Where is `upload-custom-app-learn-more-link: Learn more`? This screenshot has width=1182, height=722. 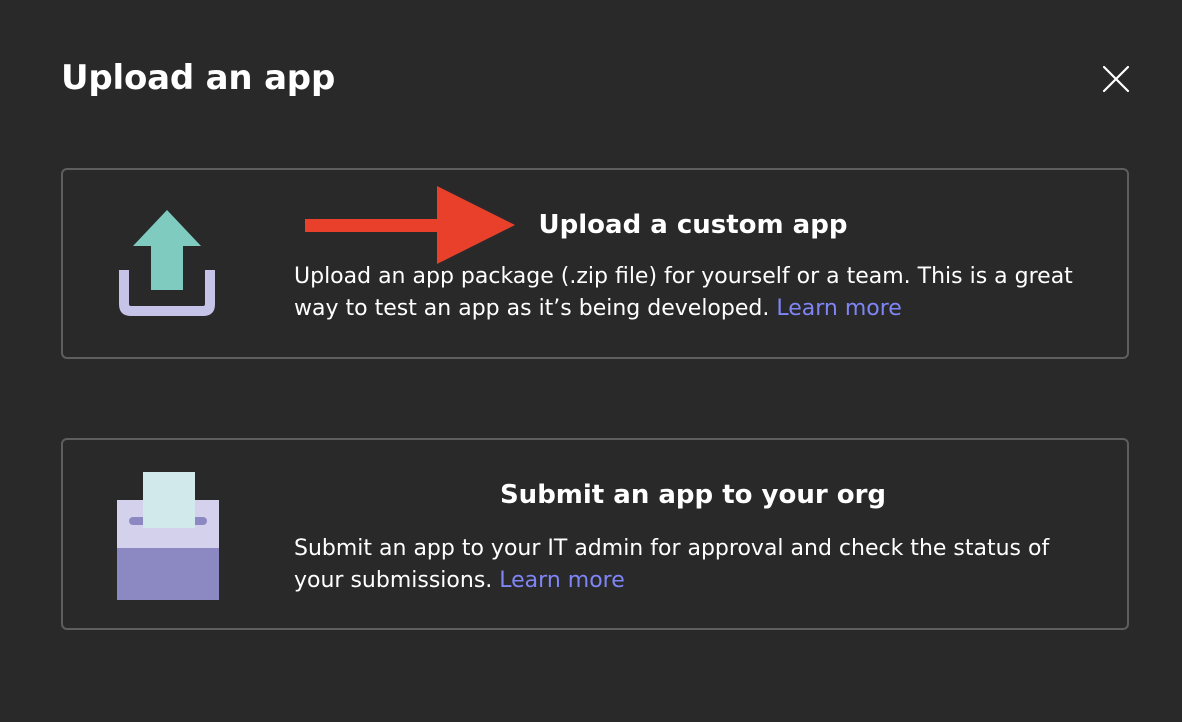
upload-custom-app-learn-more-link: Learn more is located at coordinates (838, 308).